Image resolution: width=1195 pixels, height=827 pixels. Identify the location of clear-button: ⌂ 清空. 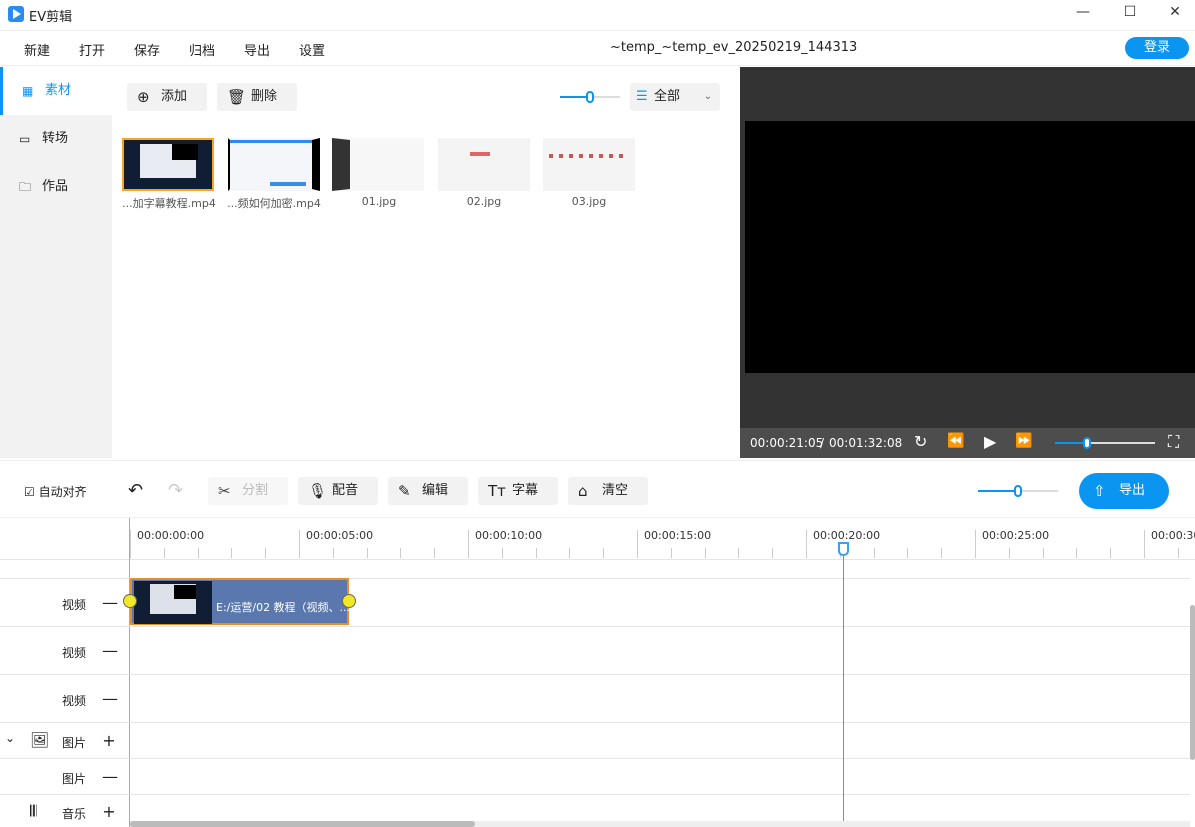
(608, 491).